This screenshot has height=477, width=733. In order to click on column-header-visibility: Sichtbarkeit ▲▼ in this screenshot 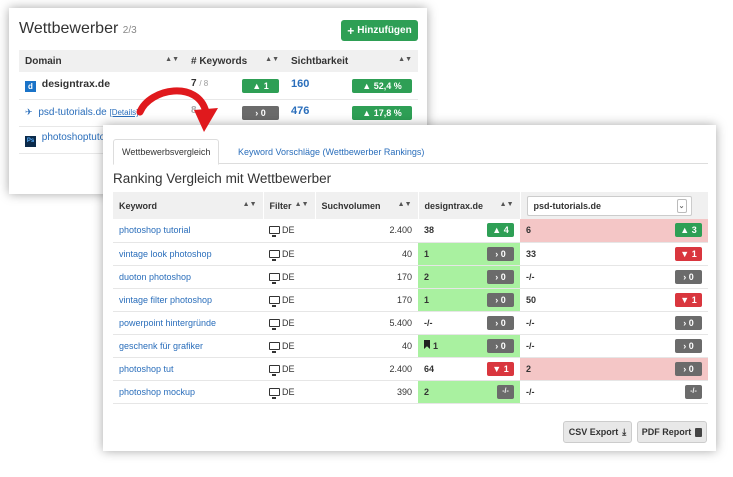, I will do `click(351, 61)`.